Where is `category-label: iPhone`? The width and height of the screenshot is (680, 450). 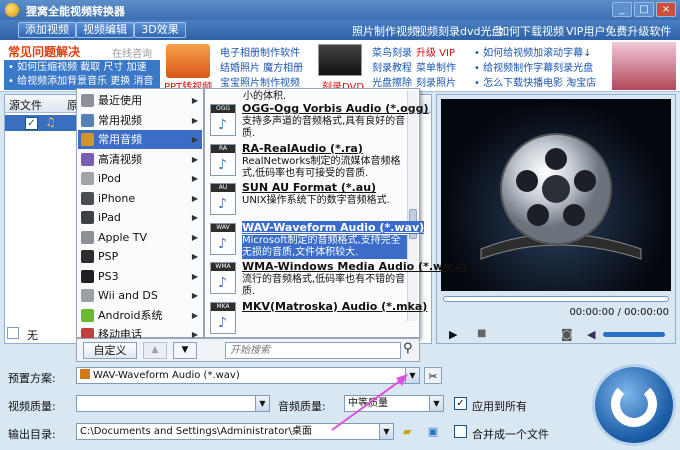
category-label: iPhone is located at coordinates (117, 198).